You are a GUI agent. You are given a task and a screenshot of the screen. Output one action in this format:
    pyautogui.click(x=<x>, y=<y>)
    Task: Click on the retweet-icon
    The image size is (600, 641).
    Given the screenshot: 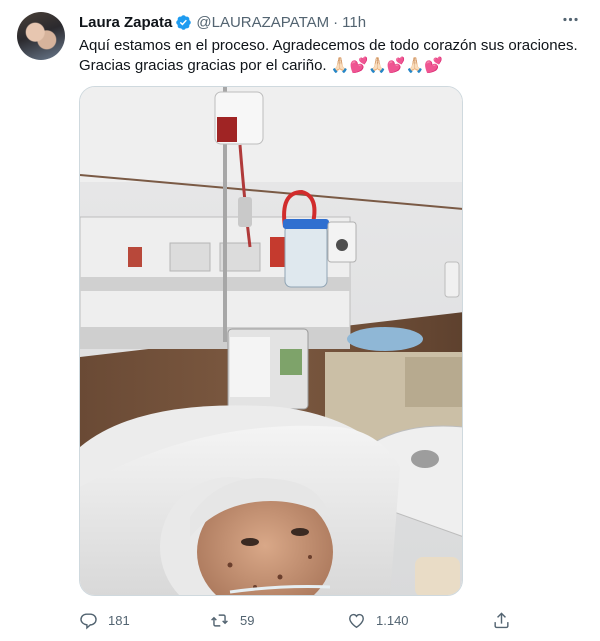 What is the action you would take?
    pyautogui.click(x=219, y=620)
    